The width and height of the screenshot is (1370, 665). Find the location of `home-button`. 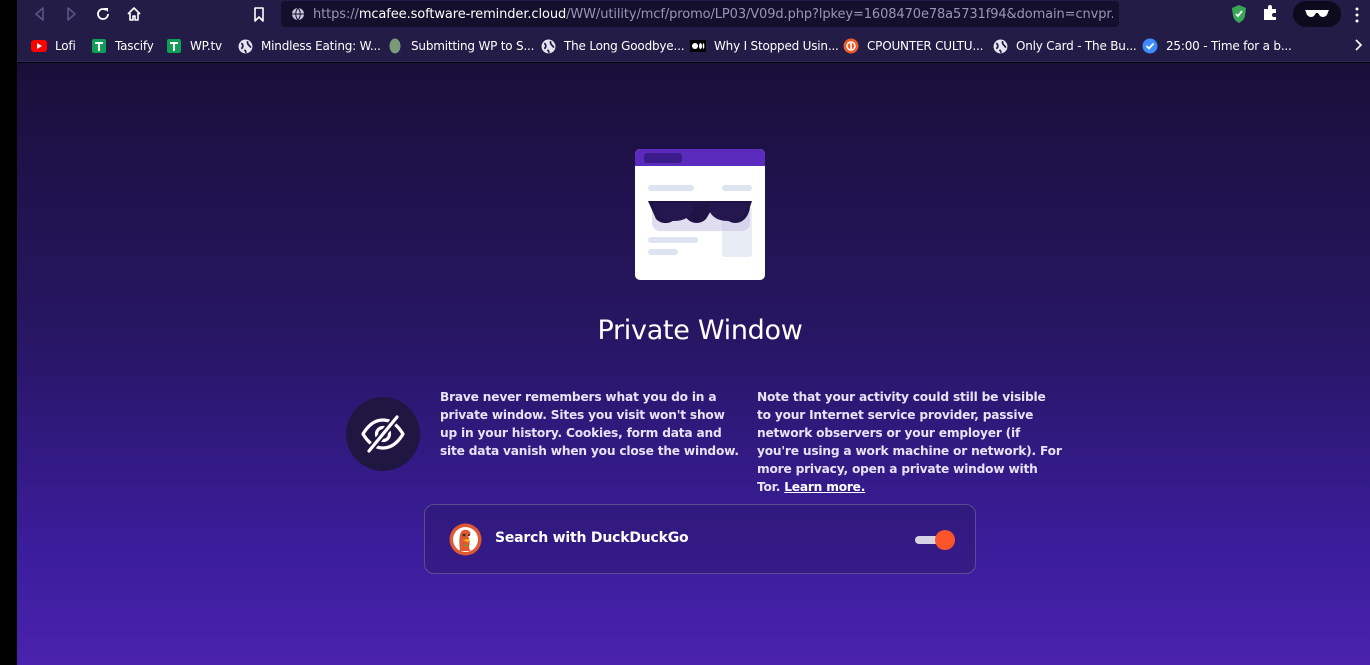

home-button is located at coordinates (134, 14).